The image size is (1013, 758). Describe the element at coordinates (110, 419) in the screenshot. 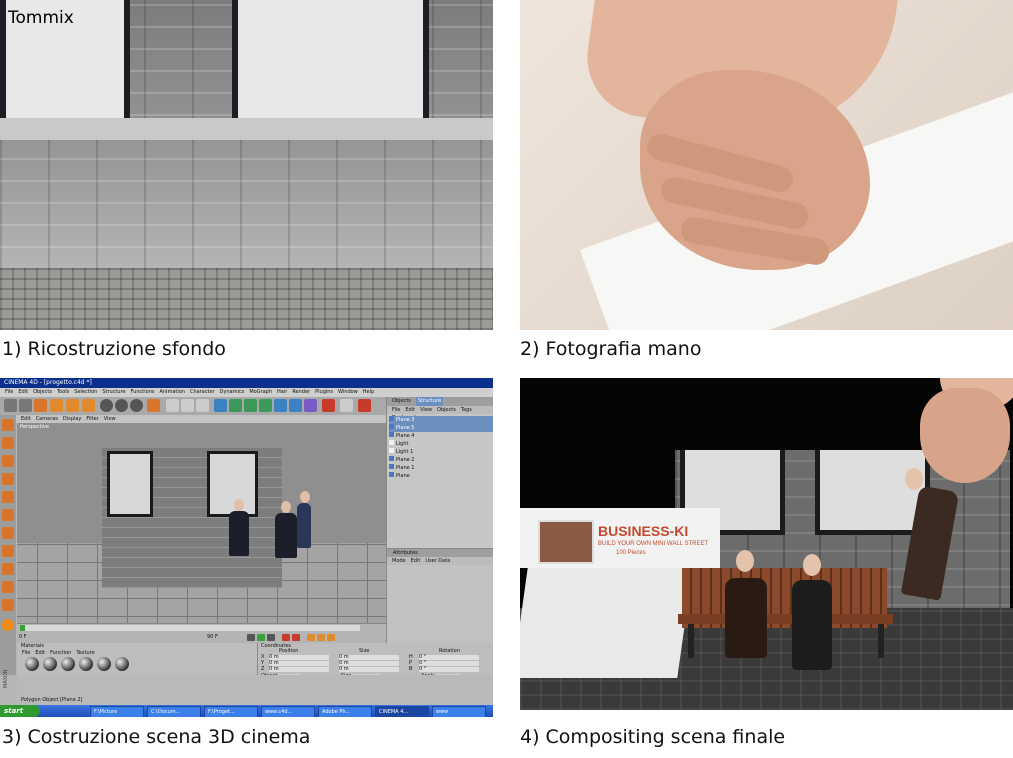

I see `view-menu-item-view: View` at that location.